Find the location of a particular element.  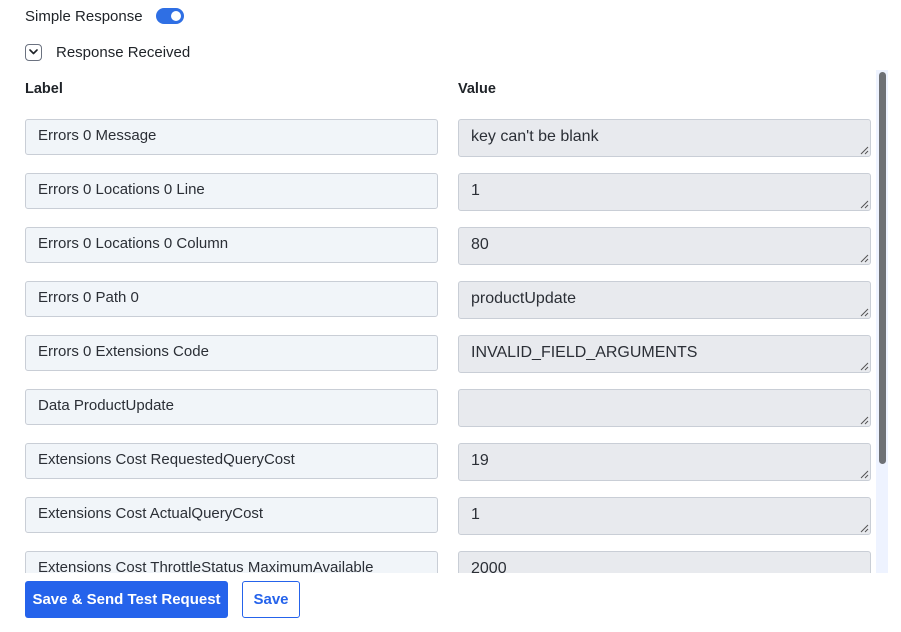

field-label: Errors 0 Extensions Code is located at coordinates (231, 353).